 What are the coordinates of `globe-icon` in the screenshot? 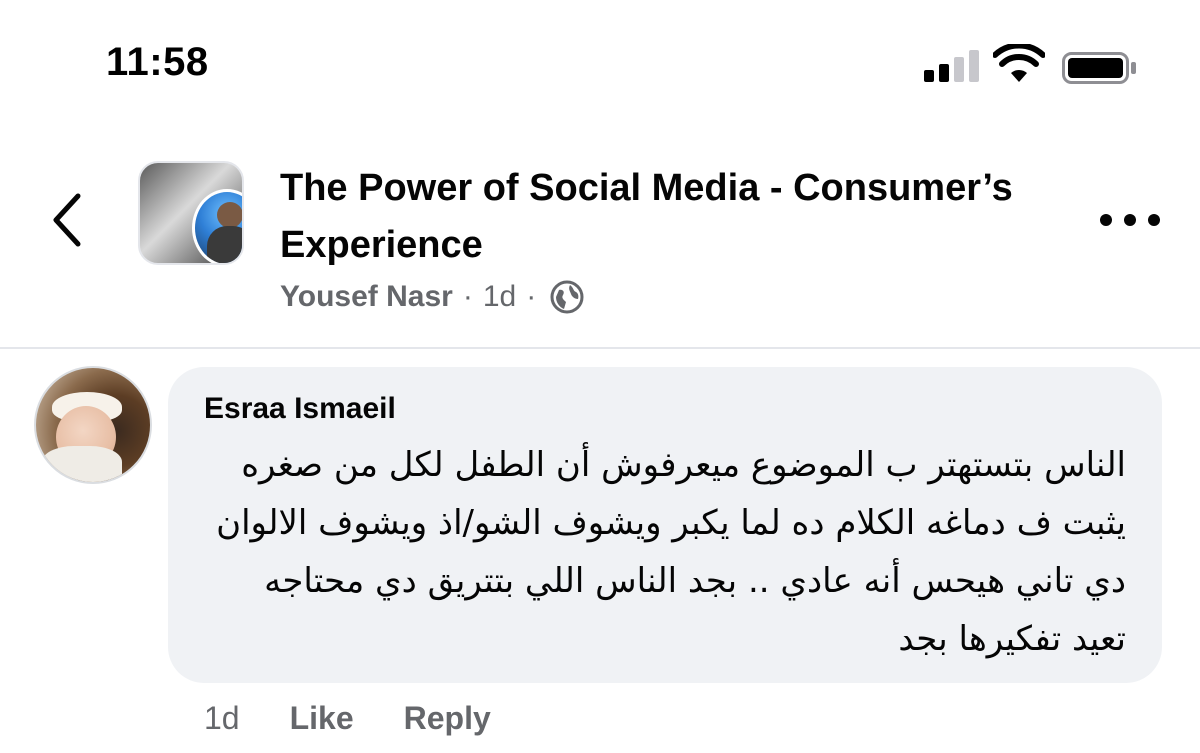 It's located at (567, 297).